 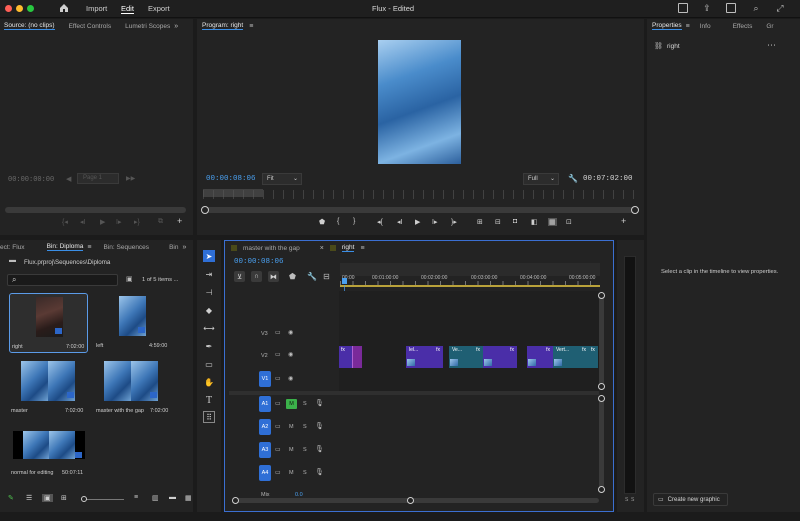 I want to click on list-view-icon: ☰, so click(x=29, y=498).